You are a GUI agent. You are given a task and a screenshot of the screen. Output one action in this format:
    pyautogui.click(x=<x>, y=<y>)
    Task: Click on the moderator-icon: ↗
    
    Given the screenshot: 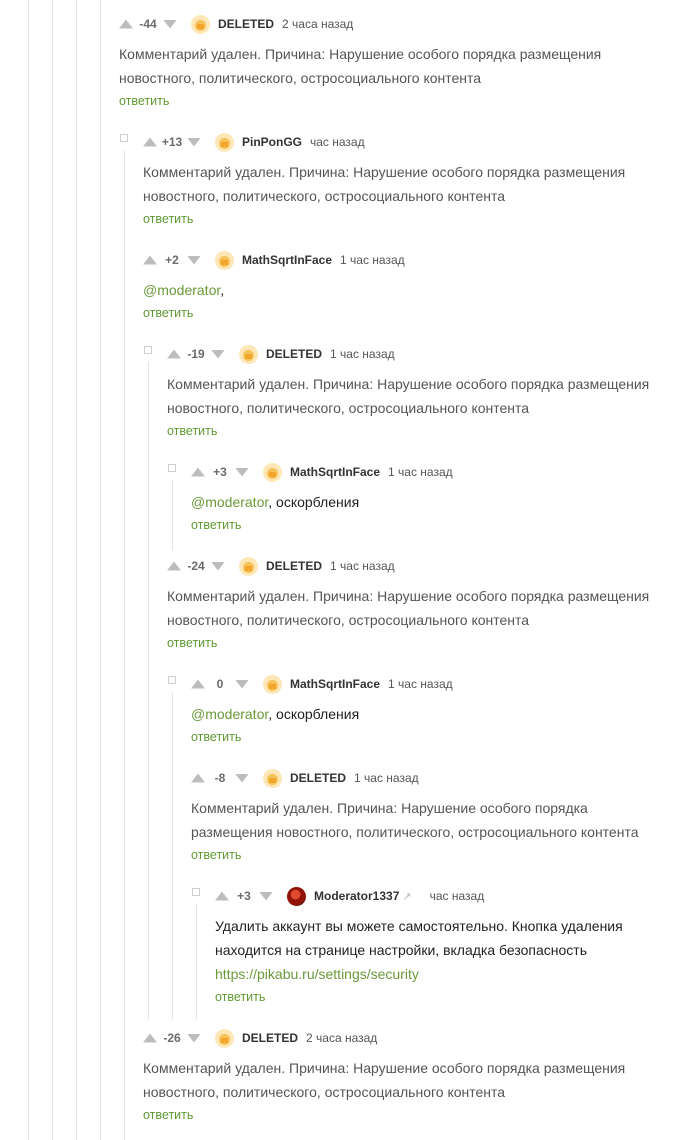 What is the action you would take?
    pyautogui.click(x=407, y=896)
    